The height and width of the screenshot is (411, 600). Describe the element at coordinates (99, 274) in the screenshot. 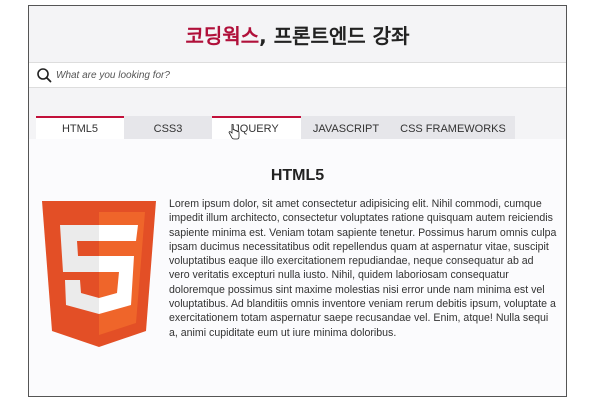

I see `html5-logo` at that location.